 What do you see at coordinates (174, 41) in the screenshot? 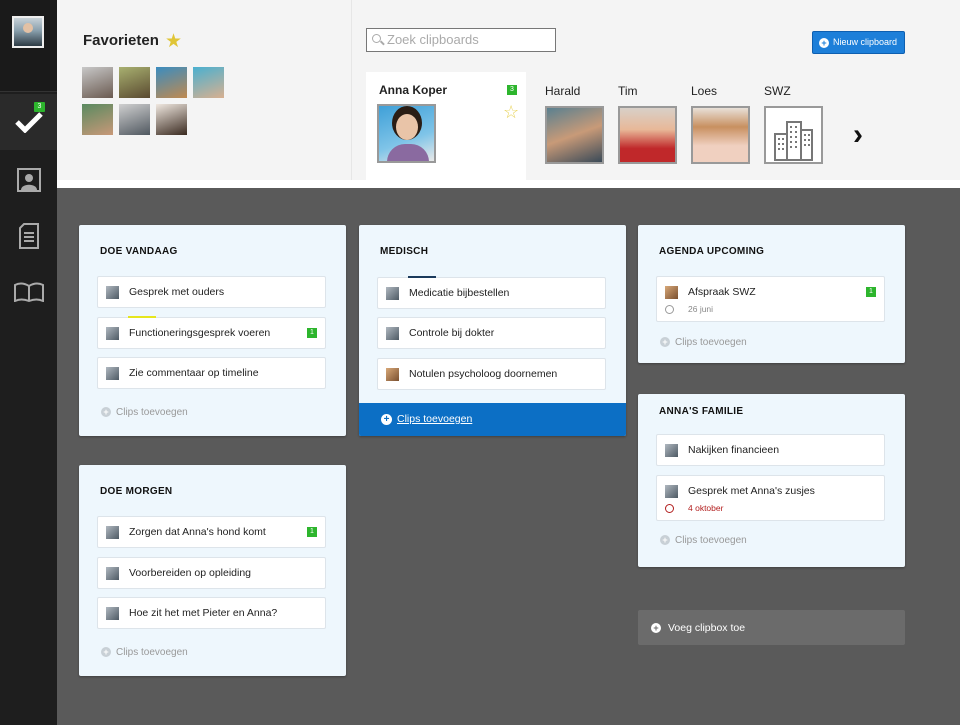
I see `star-icon: ★` at bounding box center [174, 41].